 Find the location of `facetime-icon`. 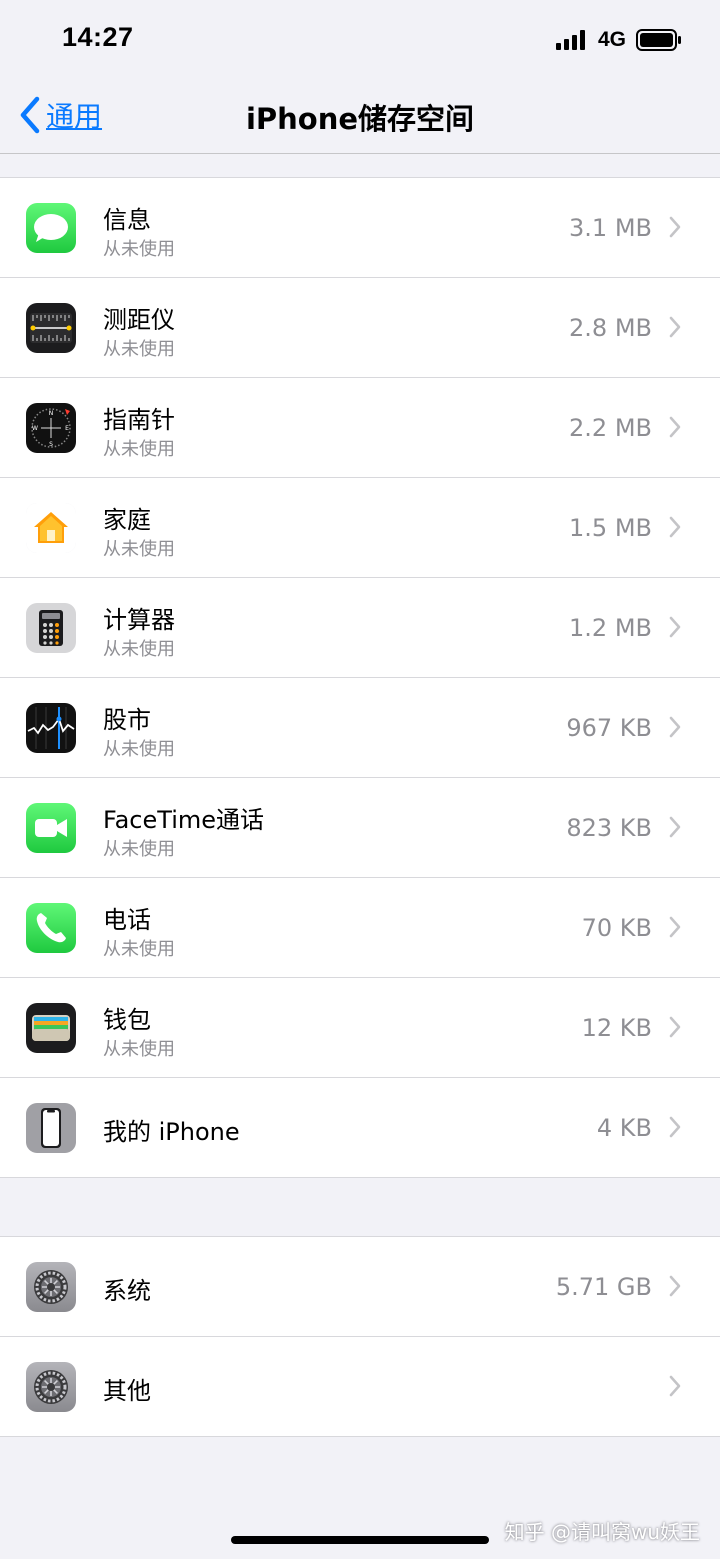

facetime-icon is located at coordinates (51, 828).